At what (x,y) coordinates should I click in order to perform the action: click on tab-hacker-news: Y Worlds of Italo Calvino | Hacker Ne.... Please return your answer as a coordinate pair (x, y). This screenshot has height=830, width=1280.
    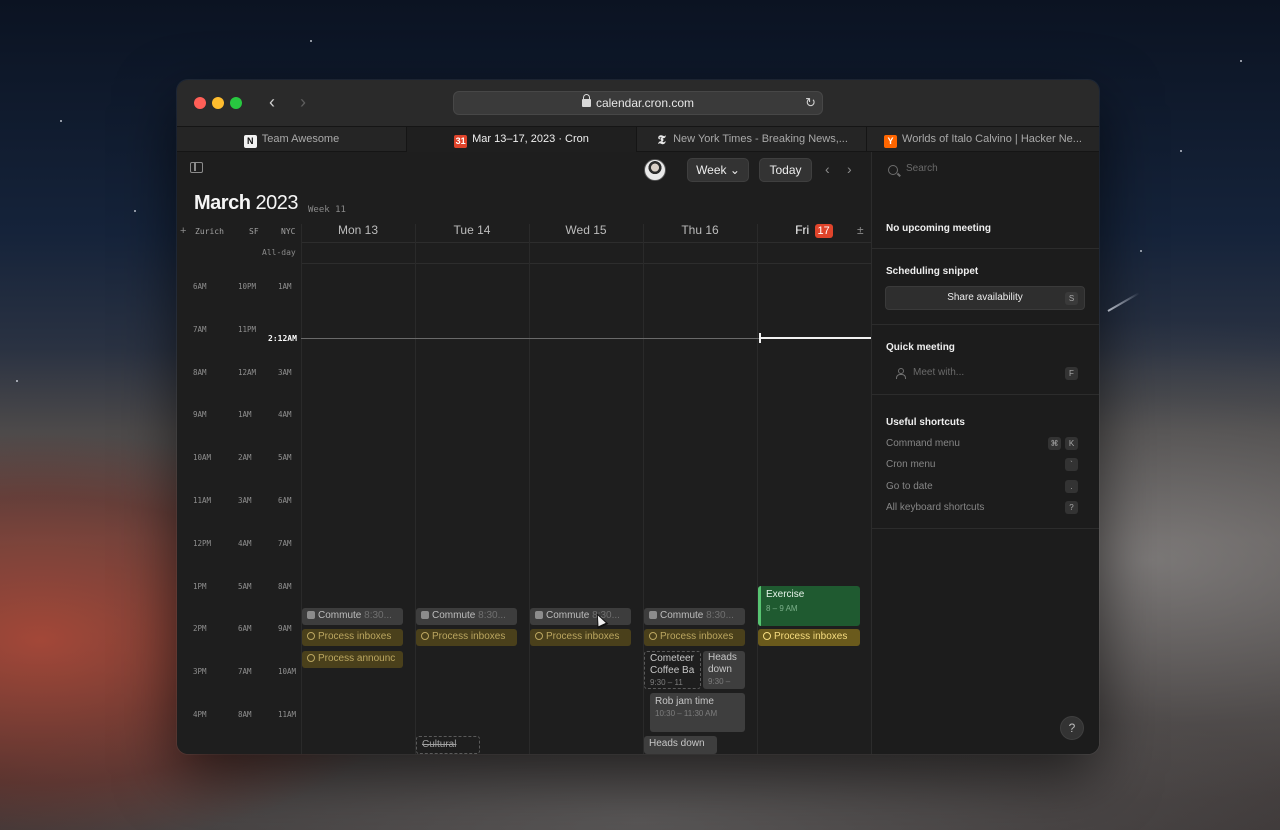
    Looking at the image, I should click on (983, 139).